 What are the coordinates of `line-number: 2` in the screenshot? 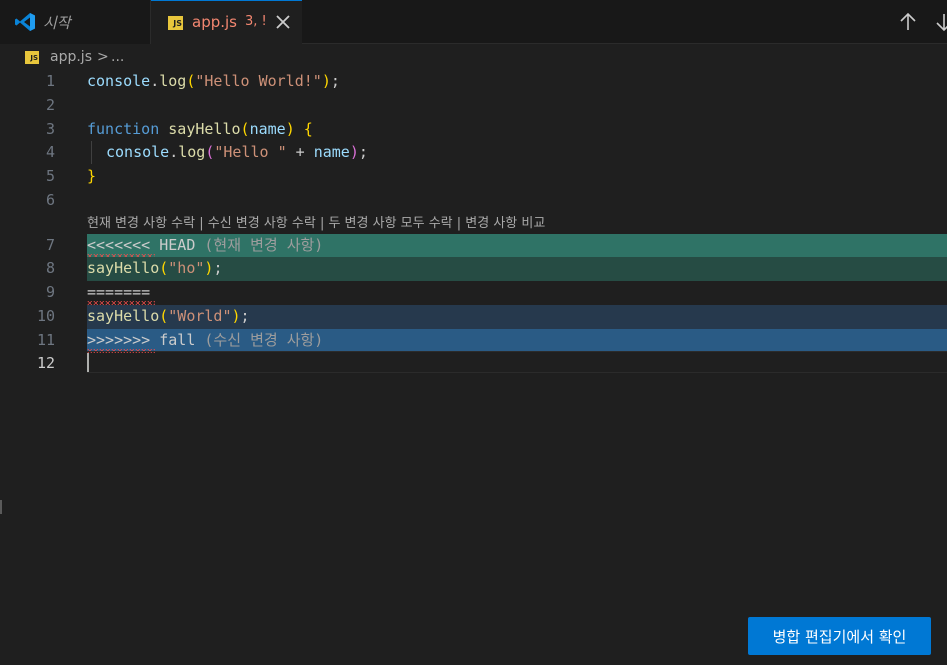 It's located at (50, 105).